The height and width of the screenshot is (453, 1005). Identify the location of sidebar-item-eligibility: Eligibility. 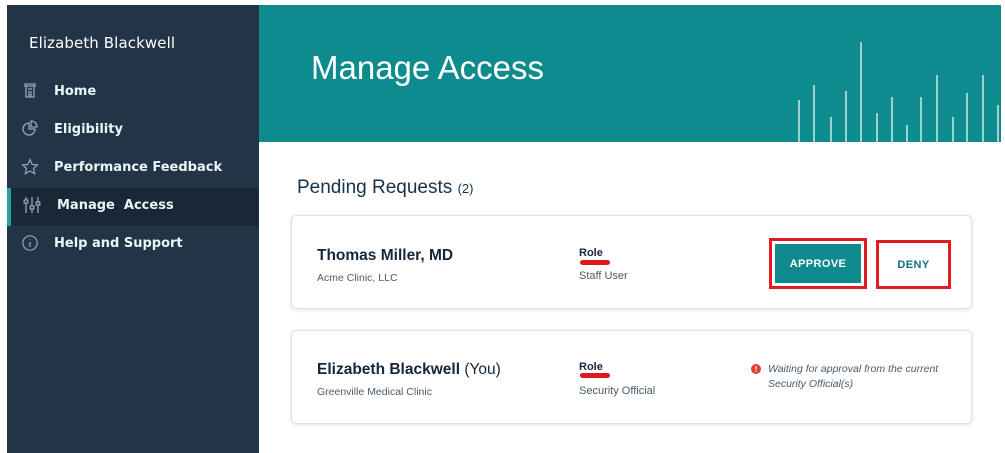
(133, 131).